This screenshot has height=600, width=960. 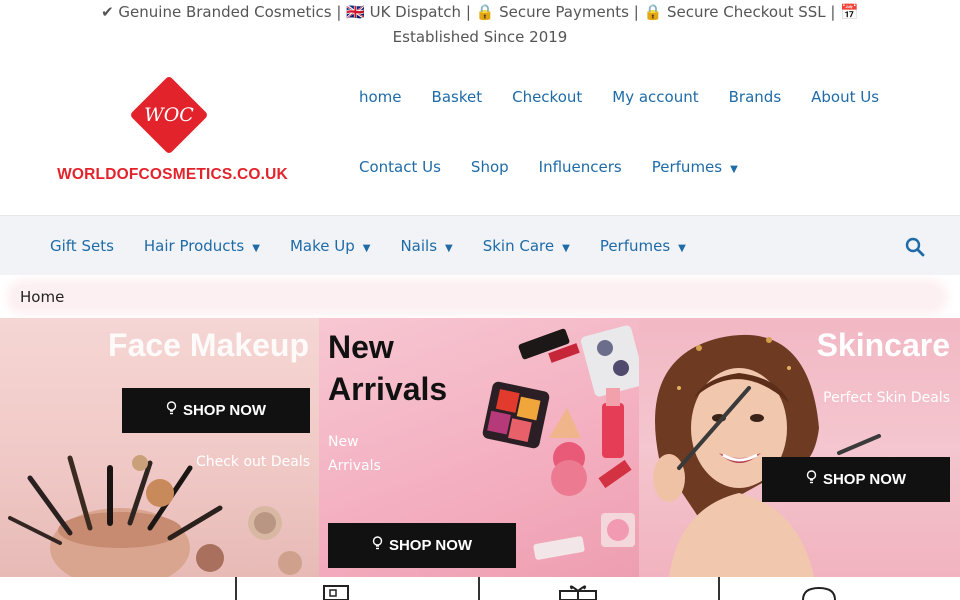 I want to click on banner-skincare: Skincare Perfect Skin Deals SHOP NOW, so click(x=799, y=447).